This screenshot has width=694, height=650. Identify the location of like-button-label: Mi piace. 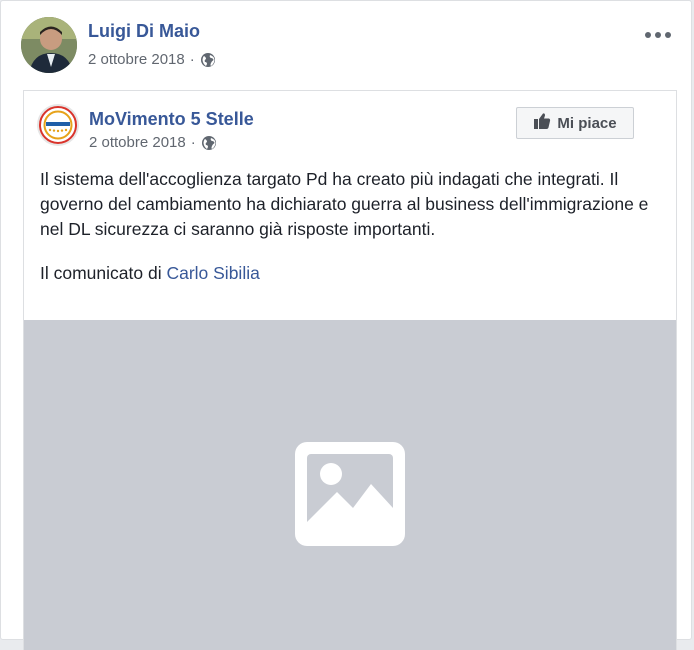
(587, 123).